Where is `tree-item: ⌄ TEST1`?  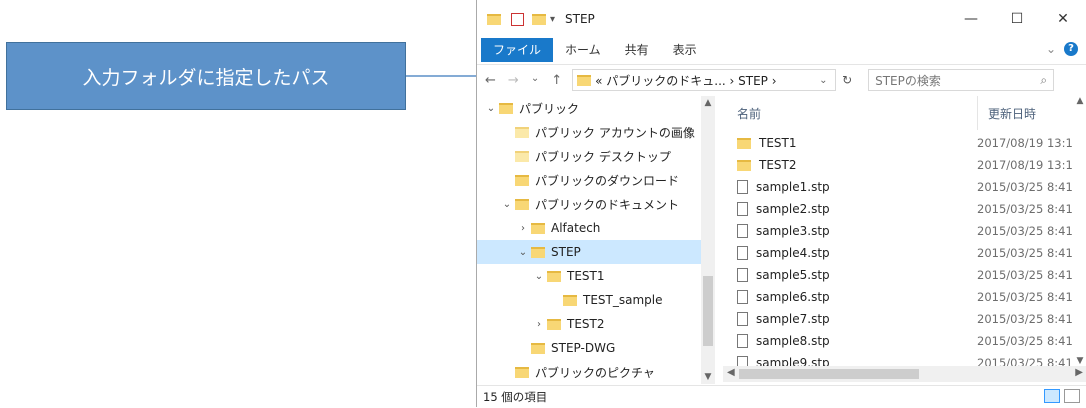 tree-item: ⌄ TEST1 is located at coordinates (596, 276).